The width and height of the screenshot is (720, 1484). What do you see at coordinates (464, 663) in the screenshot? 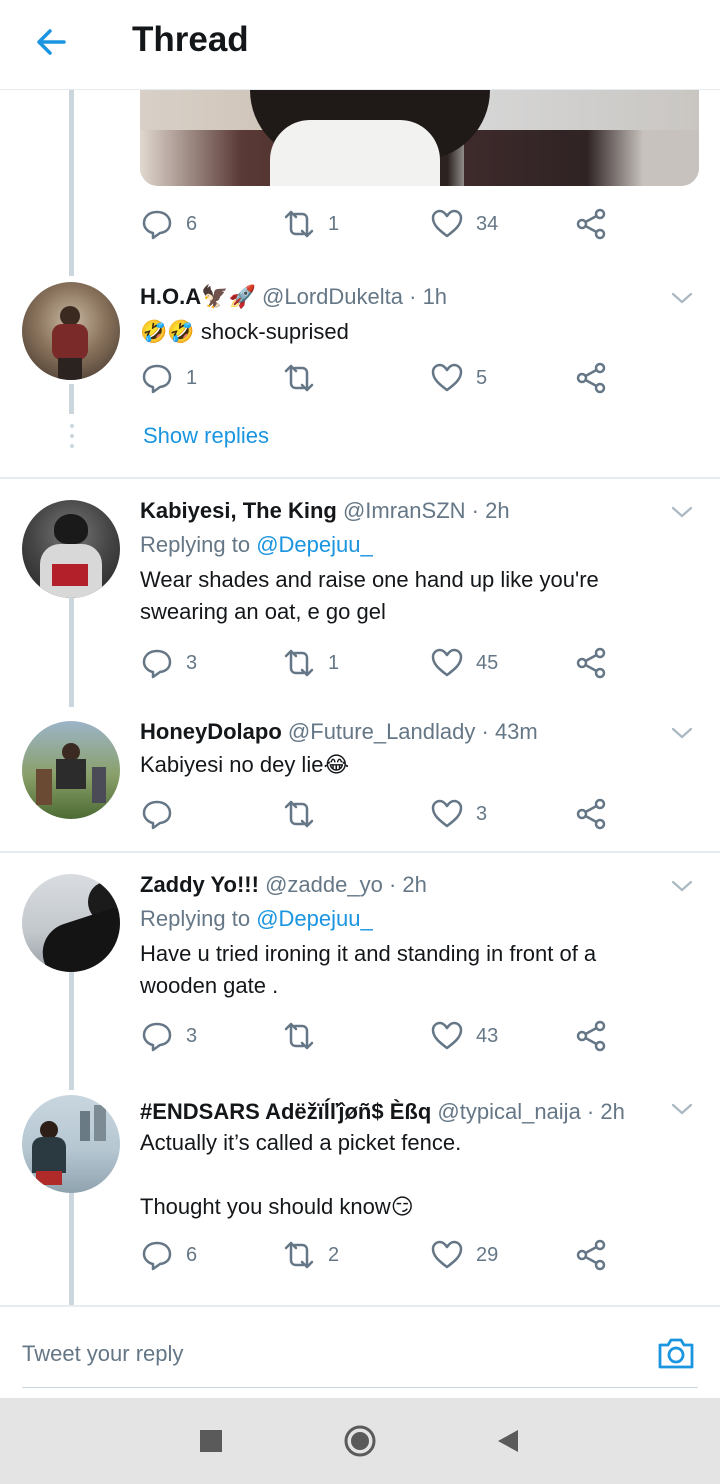
I see `like-button: 45` at bounding box center [464, 663].